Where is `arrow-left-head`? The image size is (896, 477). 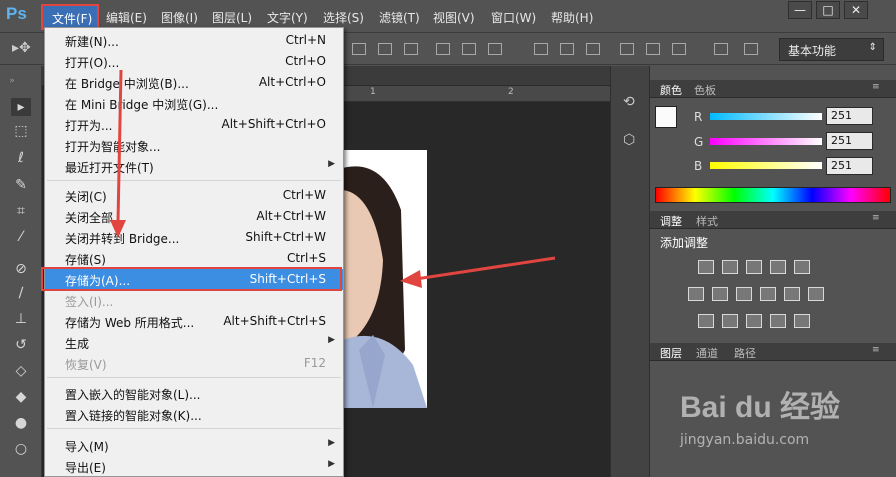
arrow-left-head is located at coordinates (411, 279).